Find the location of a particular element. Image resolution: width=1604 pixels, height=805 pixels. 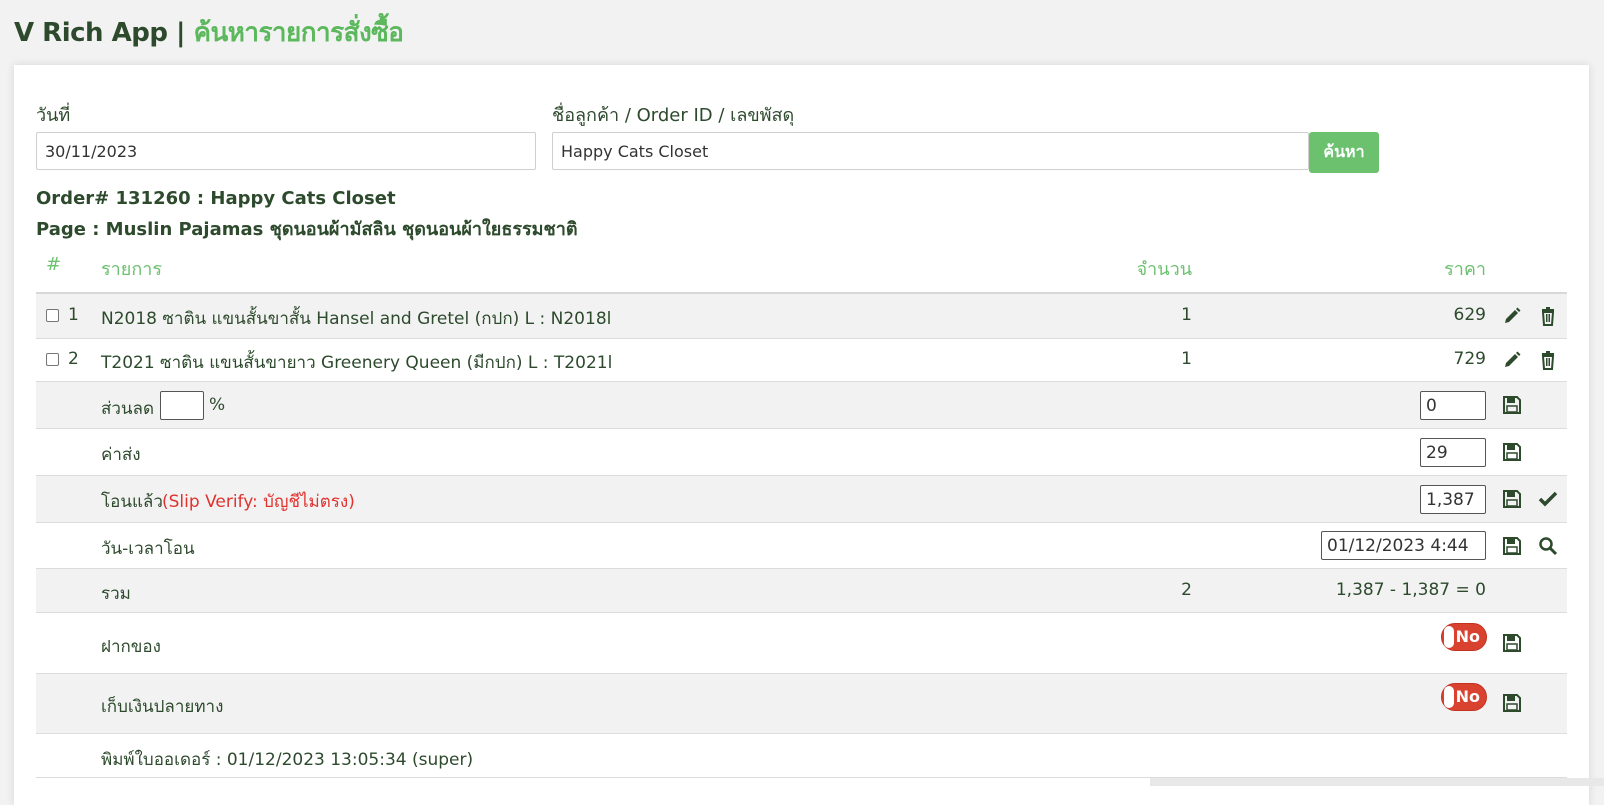

total-summary: 1,387 - 1,387 = 0 is located at coordinates (1410, 590).